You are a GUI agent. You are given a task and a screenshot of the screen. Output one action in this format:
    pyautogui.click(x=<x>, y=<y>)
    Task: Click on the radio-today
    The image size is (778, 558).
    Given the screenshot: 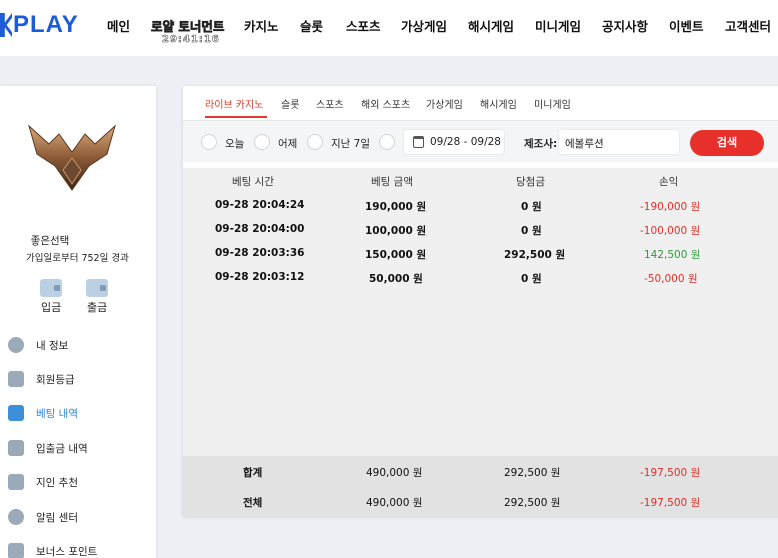 What is the action you would take?
    pyautogui.click(x=209, y=142)
    